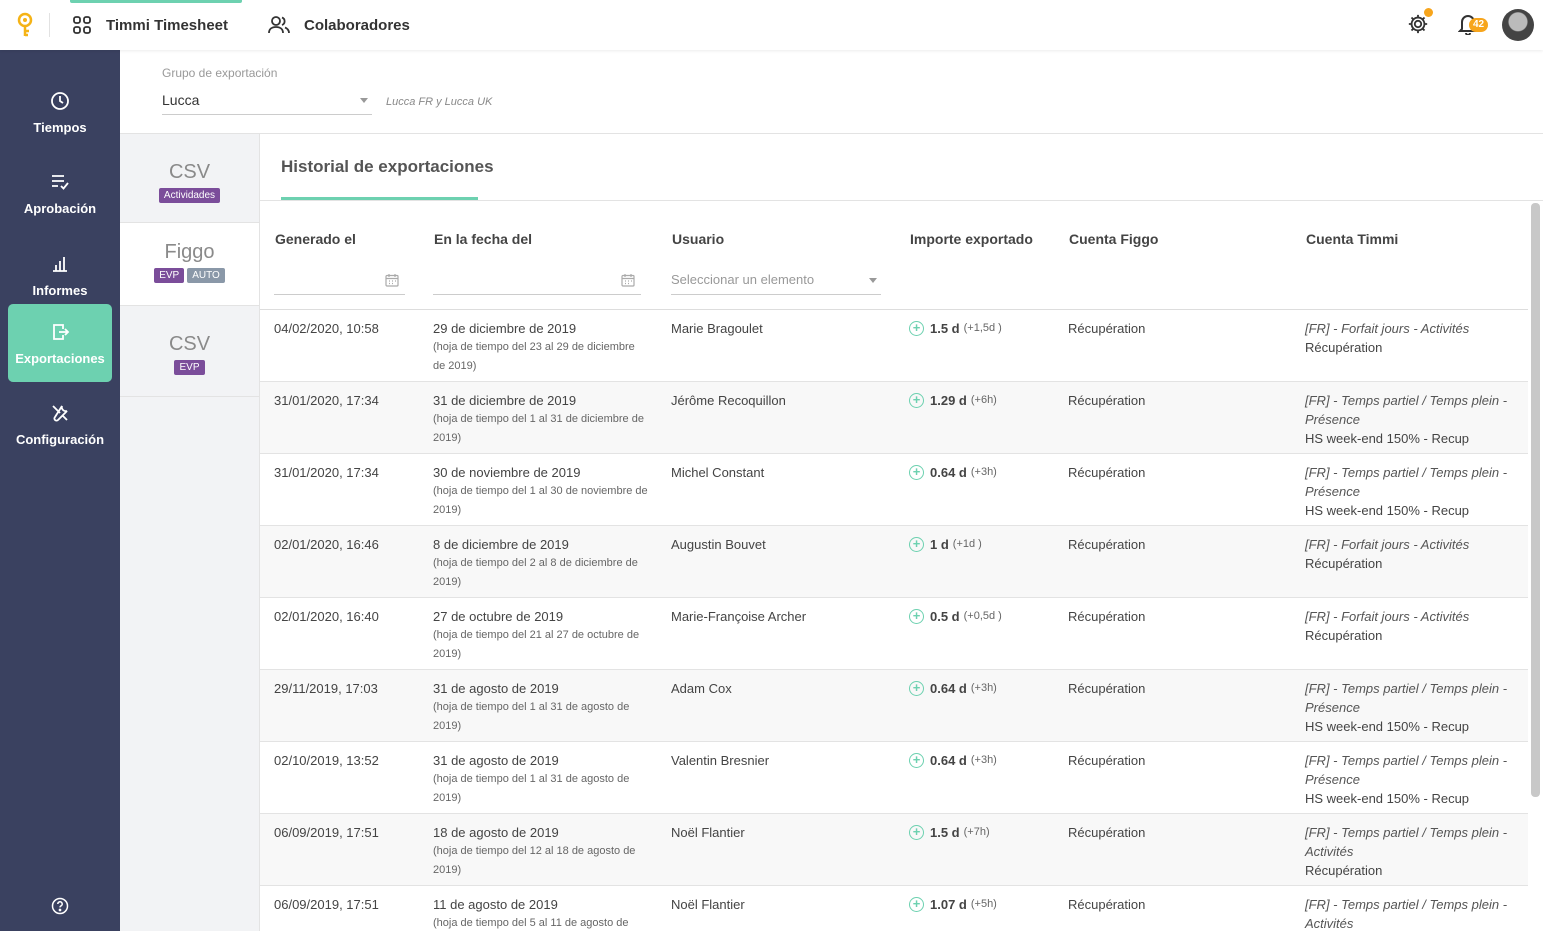 This screenshot has height=931, width=1543. Describe the element at coordinates (189, 172) in the screenshot. I see `export-title: CSV` at that location.